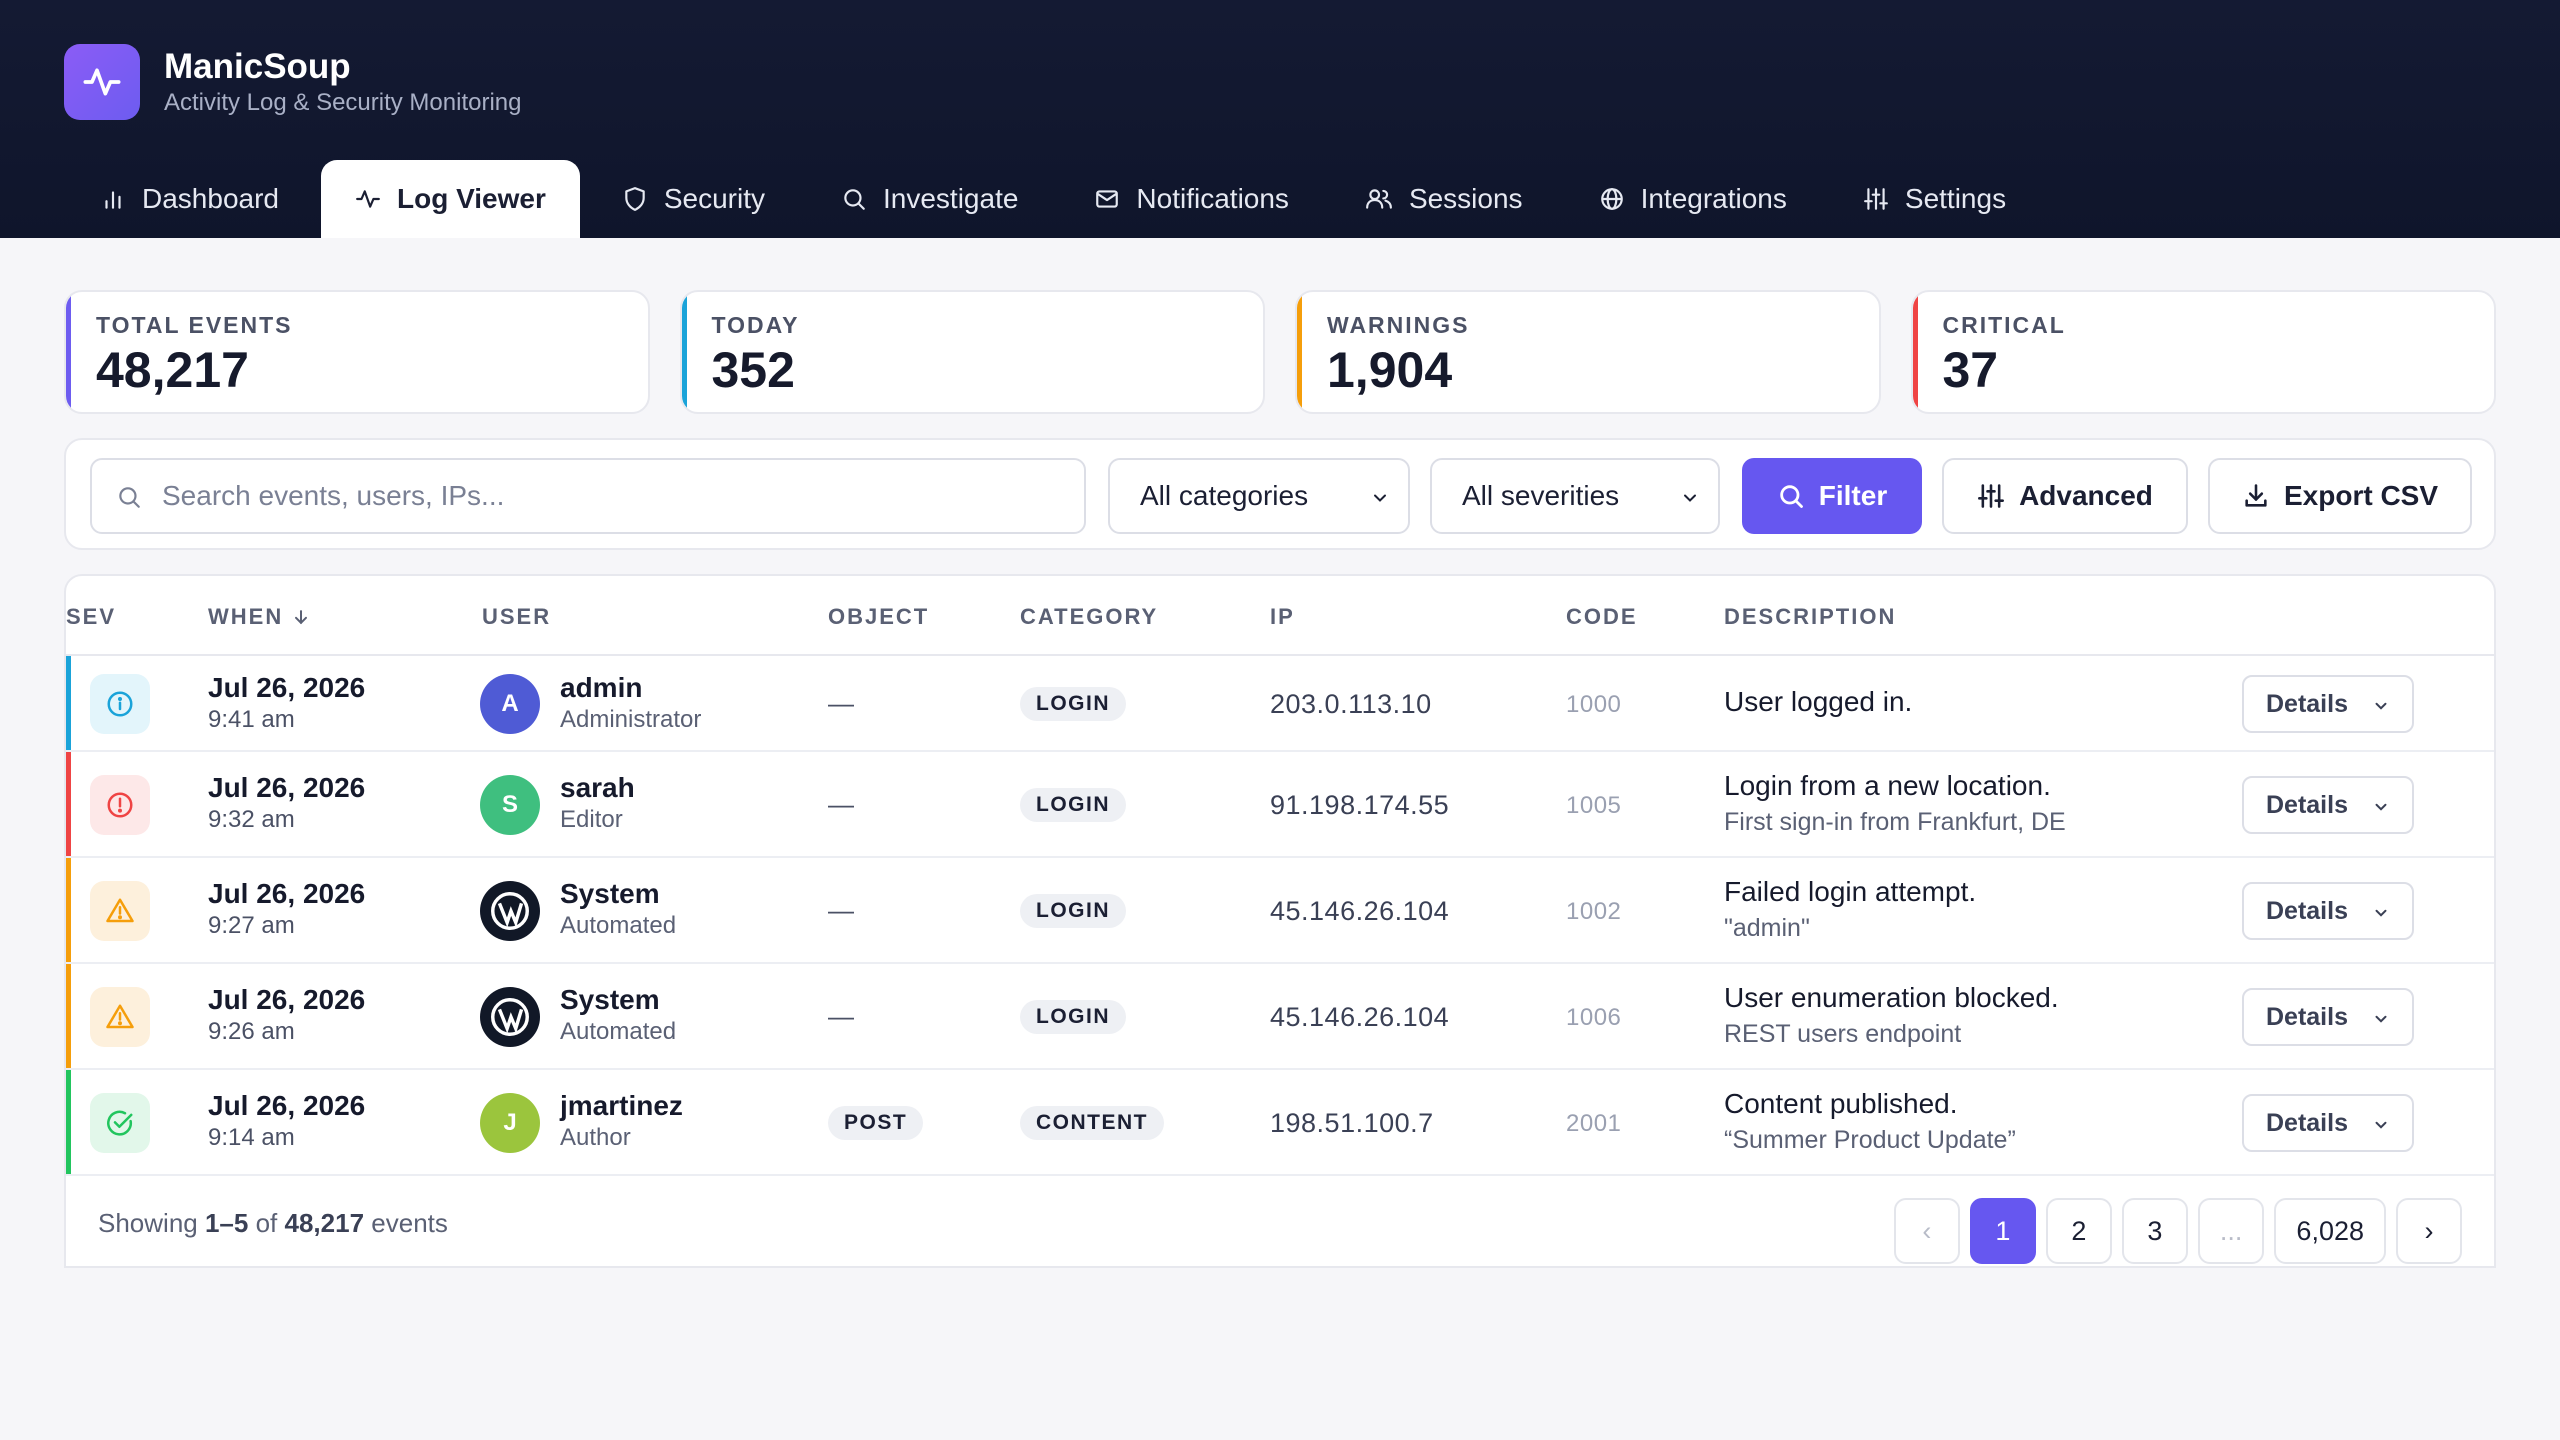 This screenshot has height=1440, width=2560. What do you see at coordinates (621, 1106) in the screenshot?
I see `user-name: jmartinez` at bounding box center [621, 1106].